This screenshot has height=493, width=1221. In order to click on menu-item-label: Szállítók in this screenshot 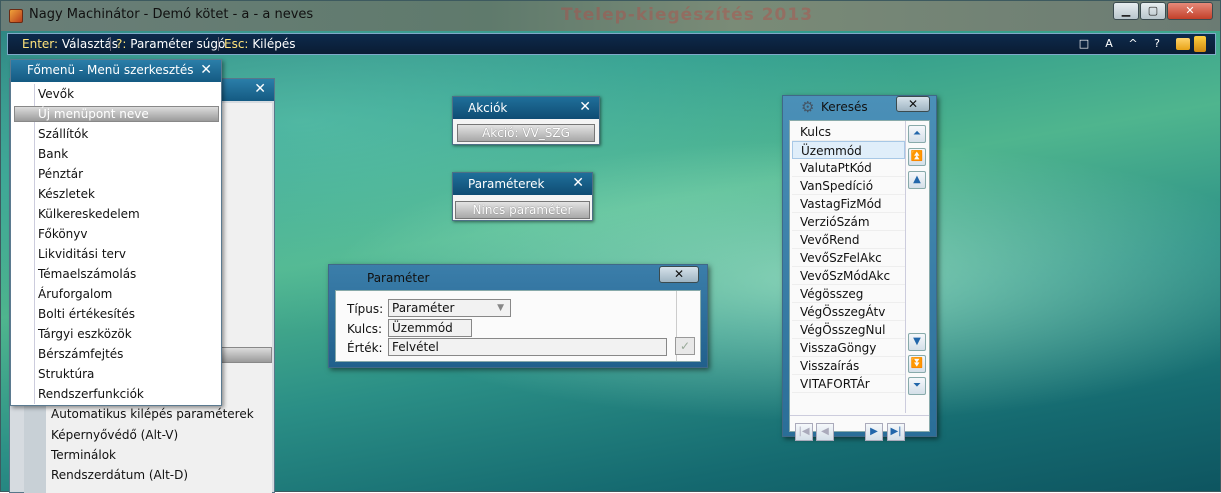, I will do `click(63, 134)`.